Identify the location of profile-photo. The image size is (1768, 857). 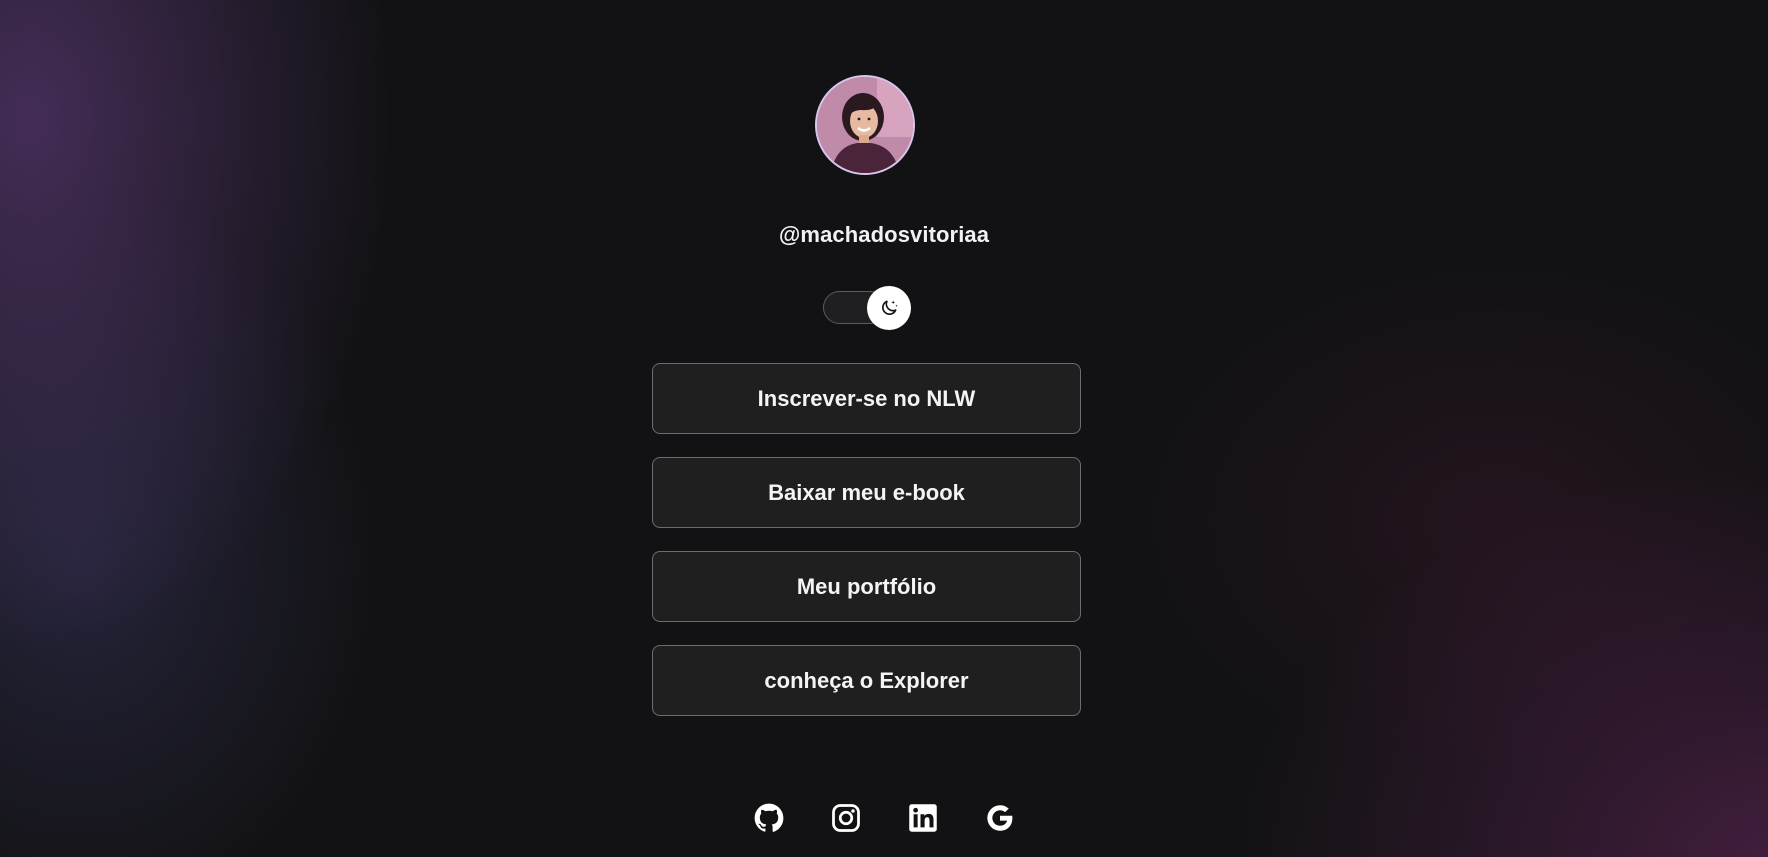
(865, 125).